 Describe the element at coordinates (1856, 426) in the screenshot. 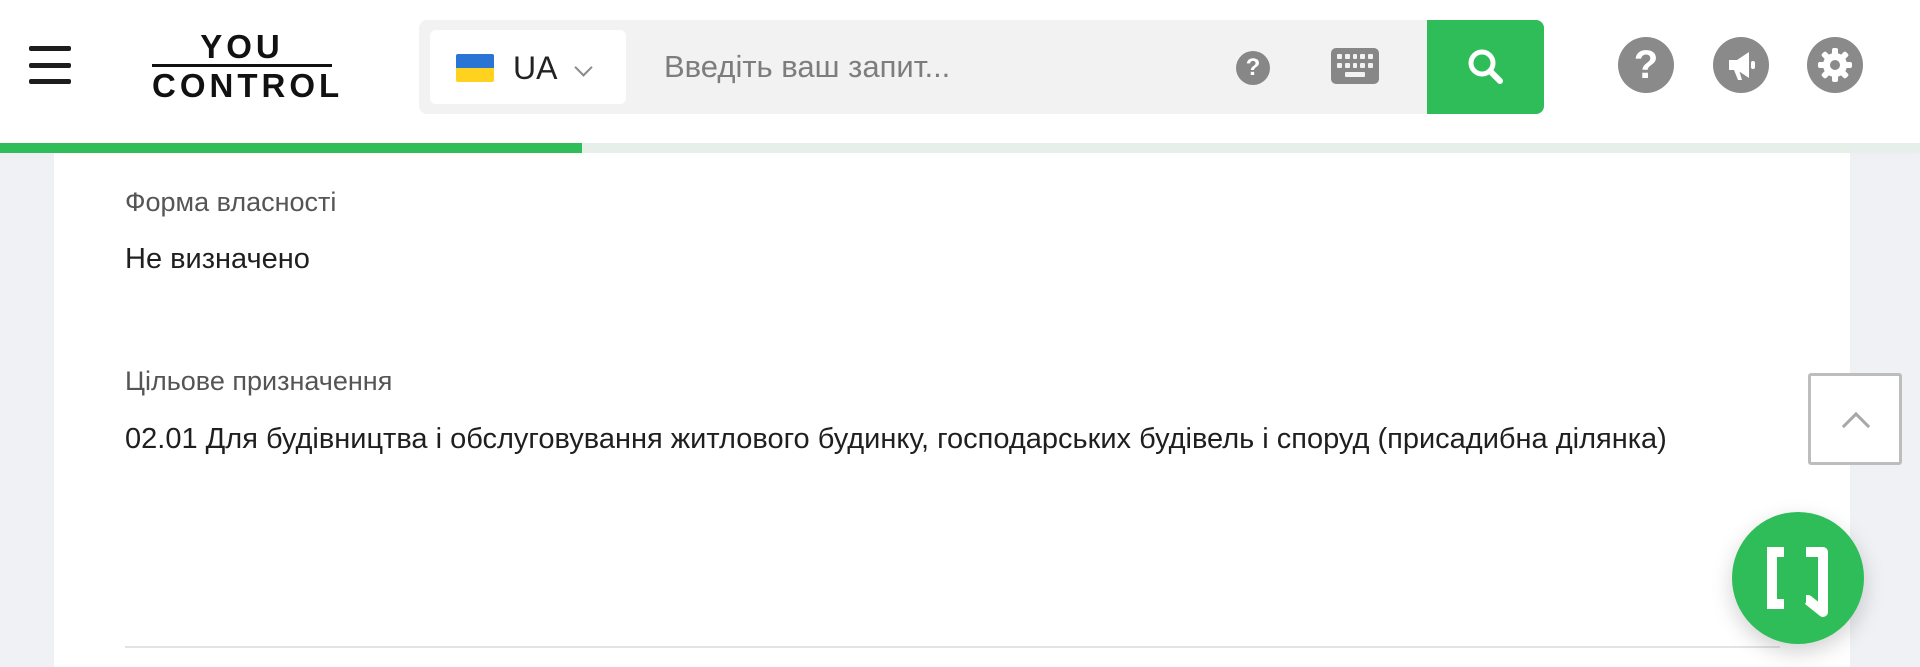

I see `chevron-up-icon` at that location.